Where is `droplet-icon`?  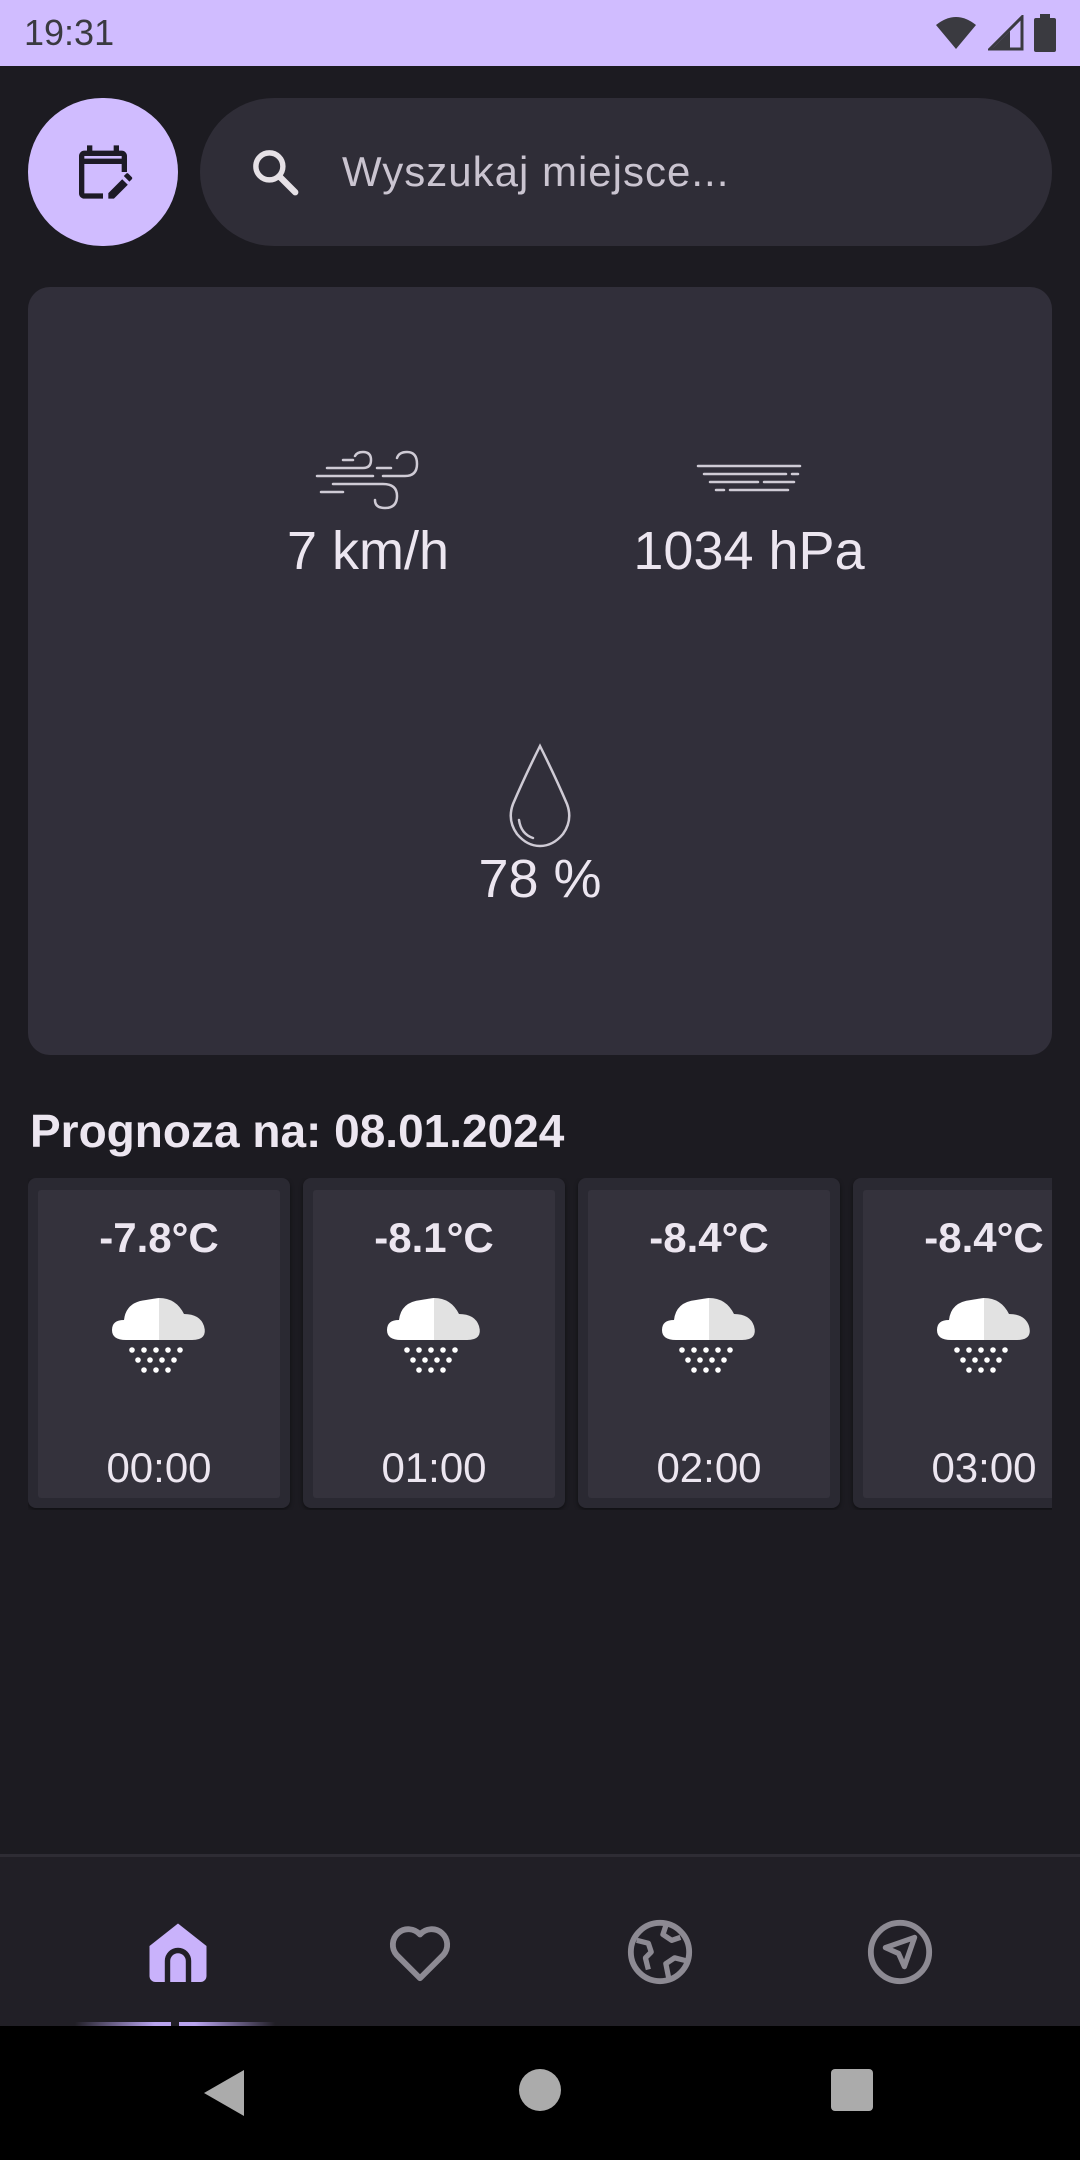
droplet-icon is located at coordinates (540, 795).